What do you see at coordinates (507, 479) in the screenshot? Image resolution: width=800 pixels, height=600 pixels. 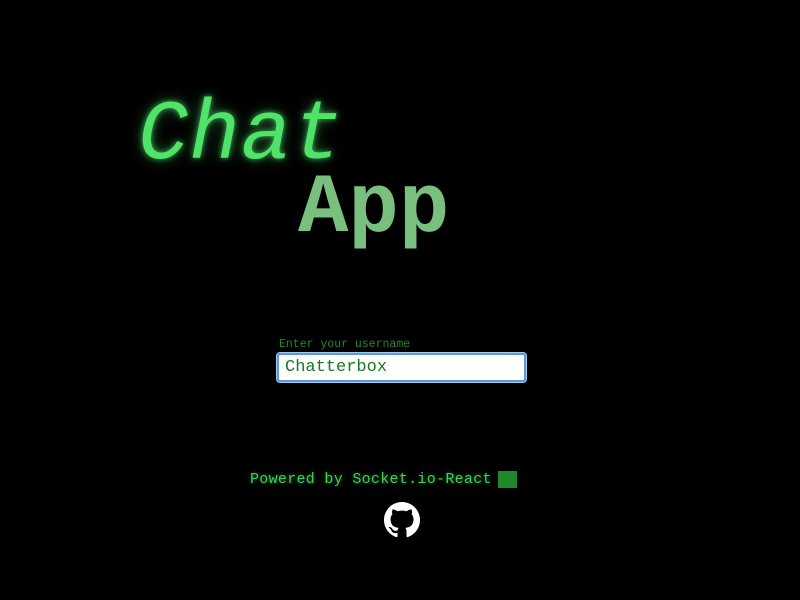 I see `blinking-cursor` at bounding box center [507, 479].